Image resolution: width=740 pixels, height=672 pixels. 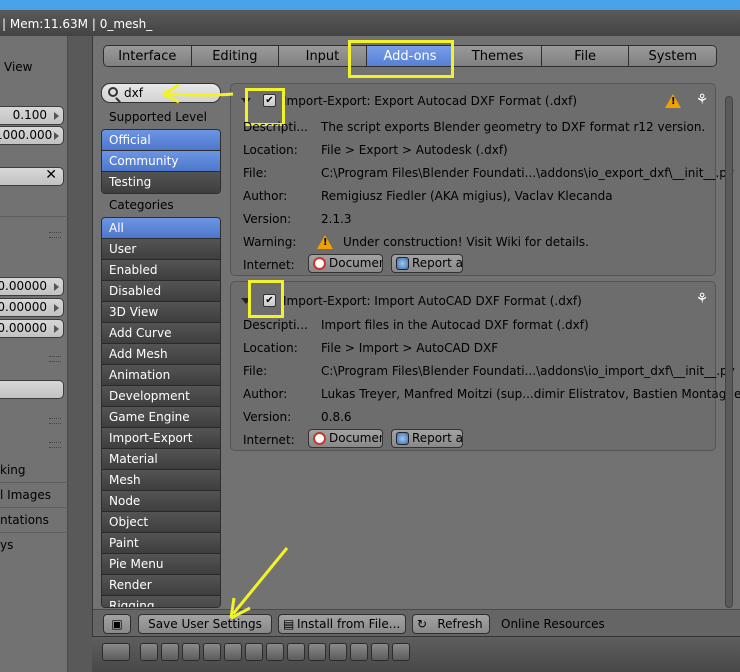 What do you see at coordinates (401, 59) in the screenshot?
I see `highlight-box` at bounding box center [401, 59].